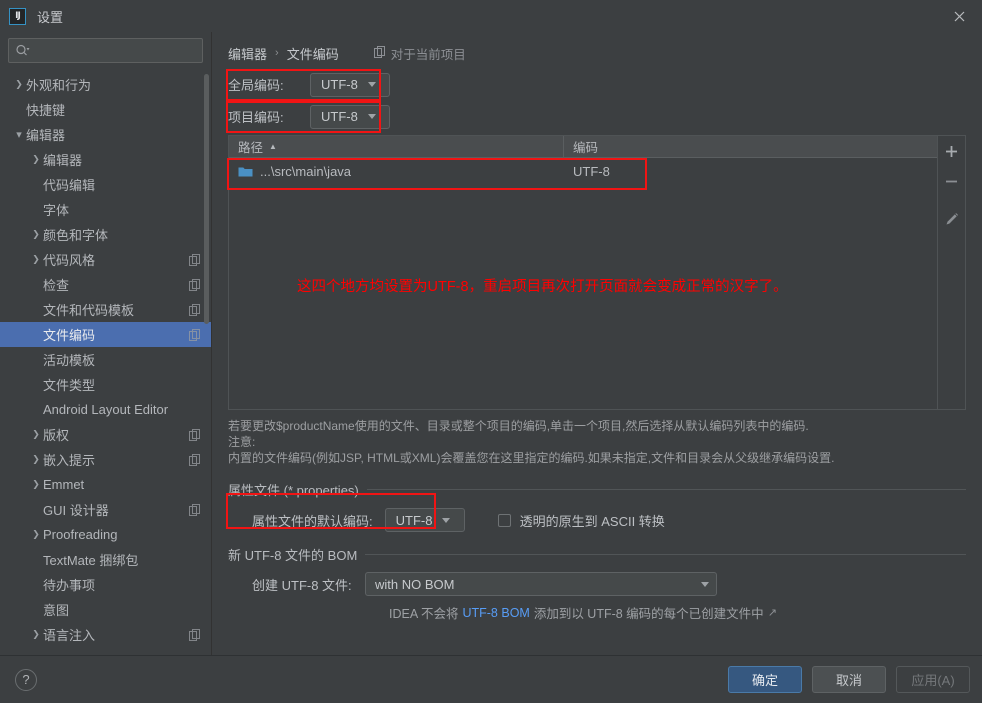 This screenshot has width=982, height=703. Describe the element at coordinates (665, 554) in the screenshot. I see `group-divider` at that location.